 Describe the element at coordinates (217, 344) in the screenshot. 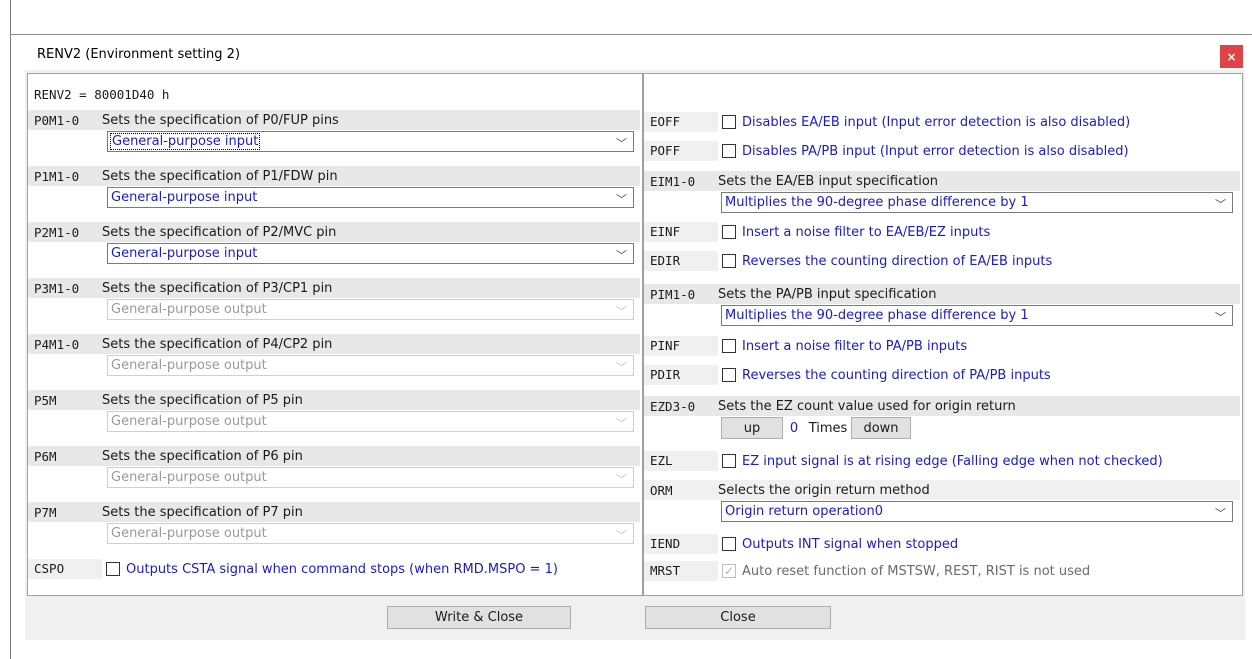

I see `pin-row-desc: Sets the specification of P4/CP2 pin` at that location.